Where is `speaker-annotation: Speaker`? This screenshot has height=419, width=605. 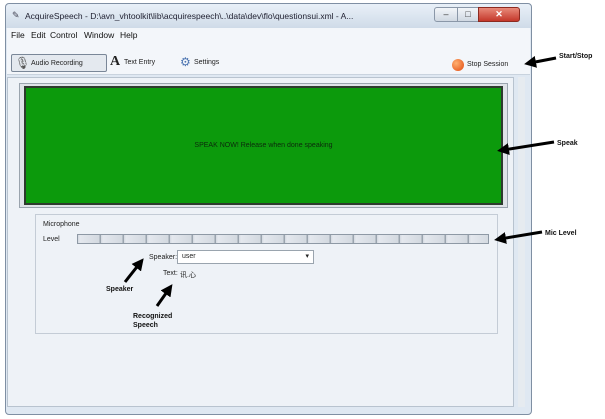
speaker-annotation: Speaker is located at coordinates (120, 289).